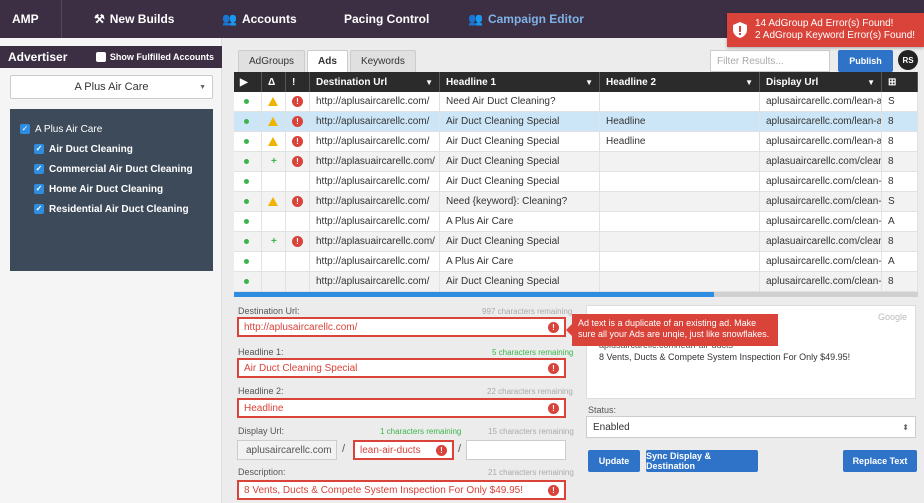  What do you see at coordinates (375, 82) in the screenshot?
I see `column-destination-url: Destination Url ▼` at bounding box center [375, 82].